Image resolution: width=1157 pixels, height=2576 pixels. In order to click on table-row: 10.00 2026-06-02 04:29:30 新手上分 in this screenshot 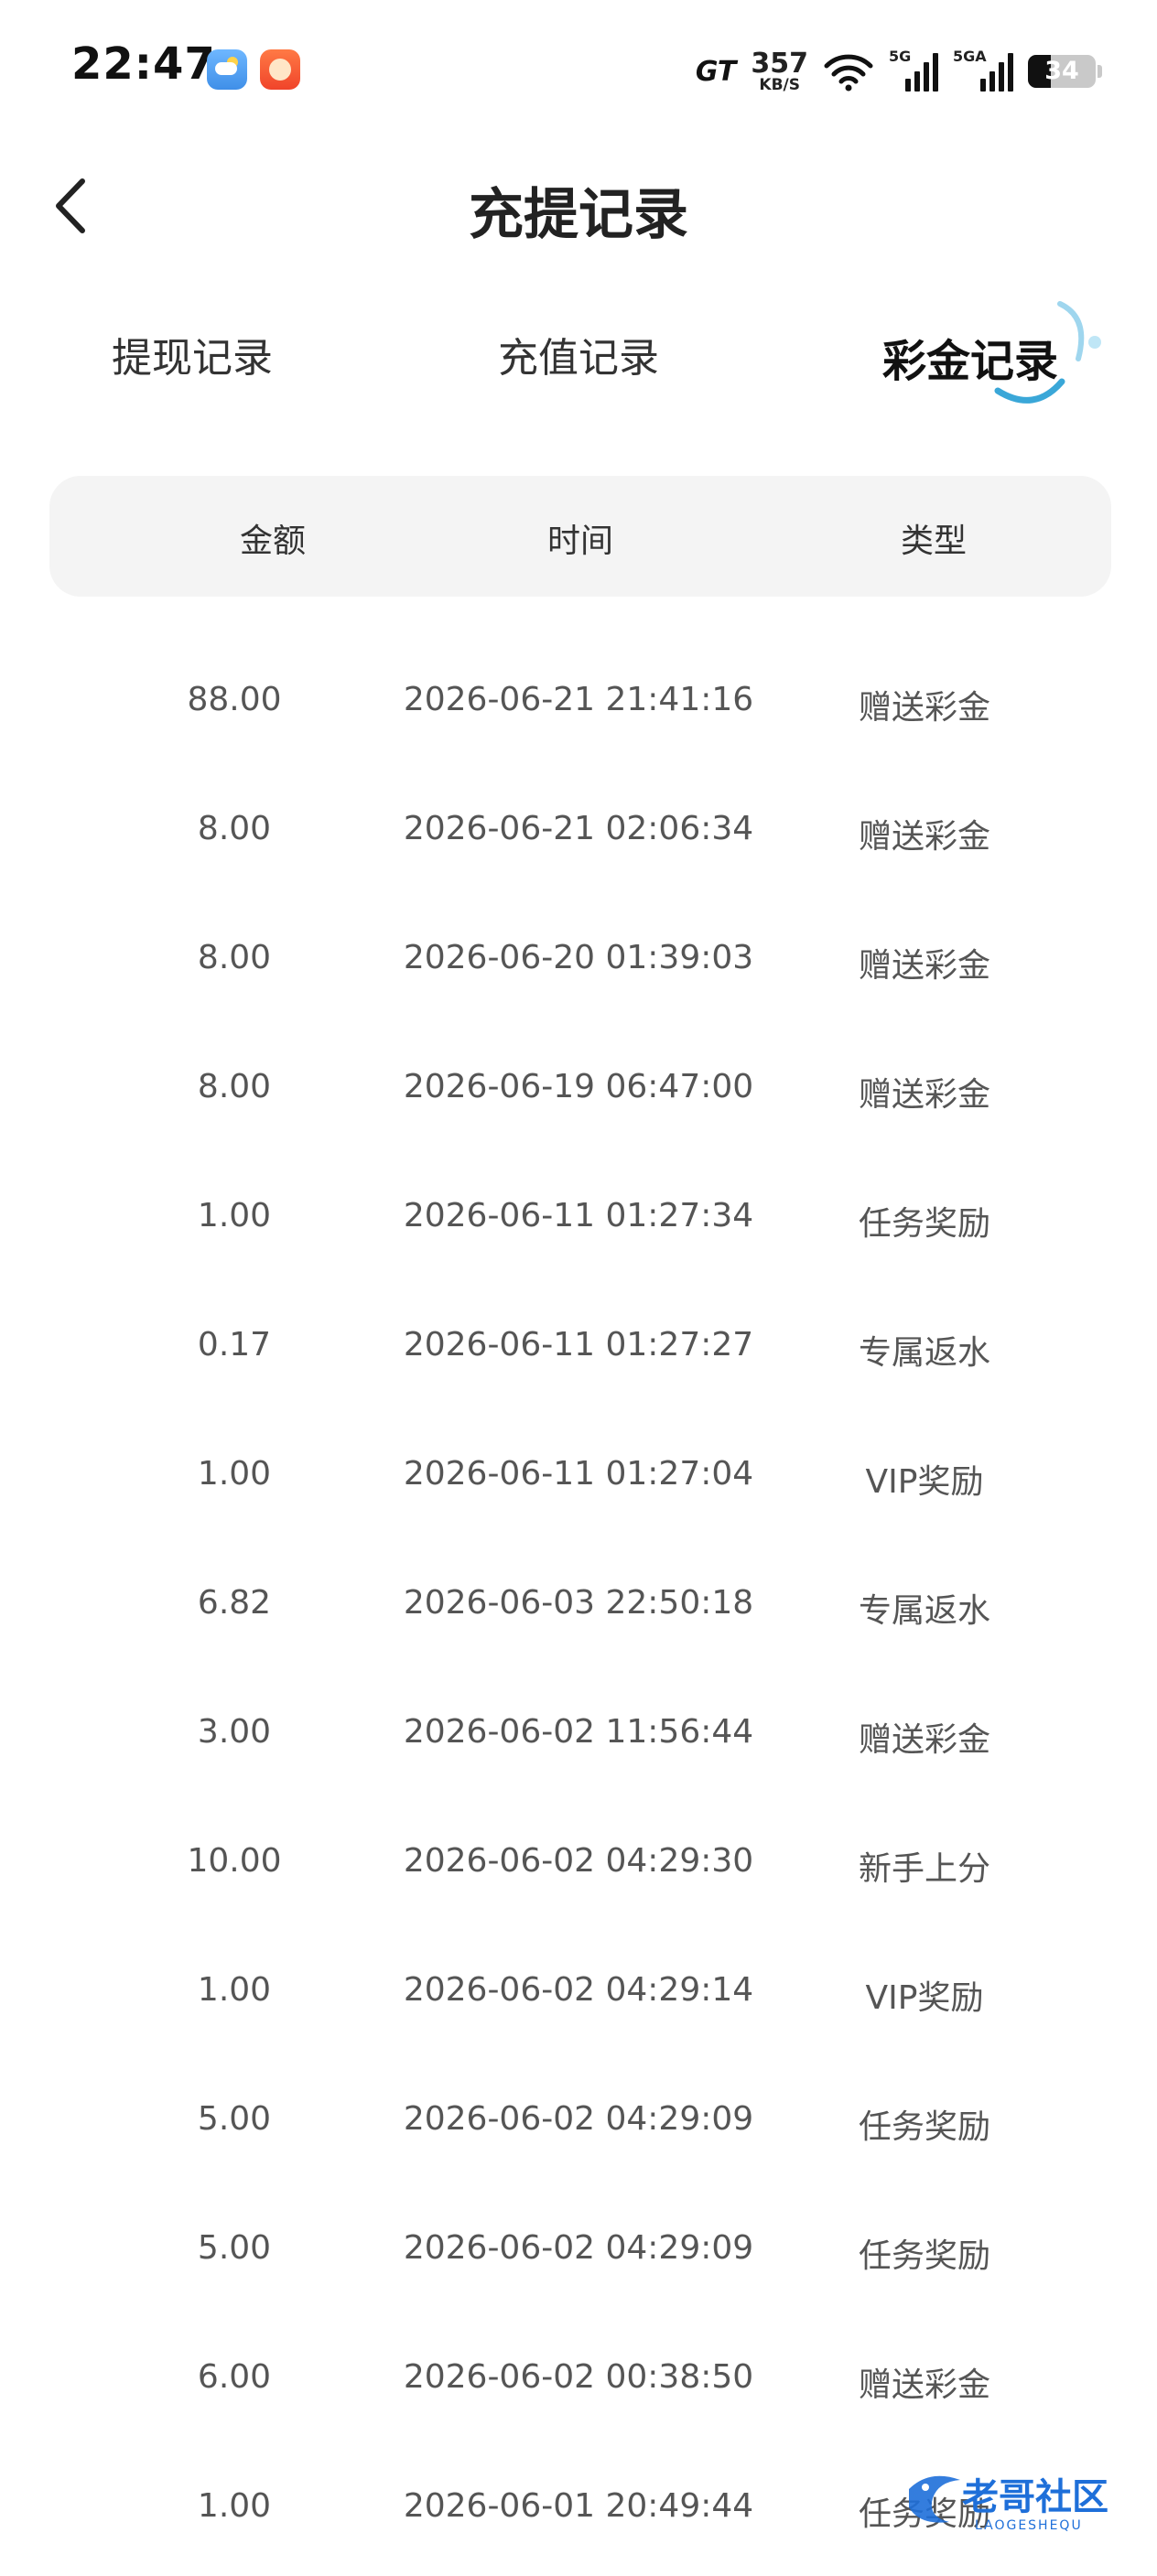, I will do `click(578, 1866)`.